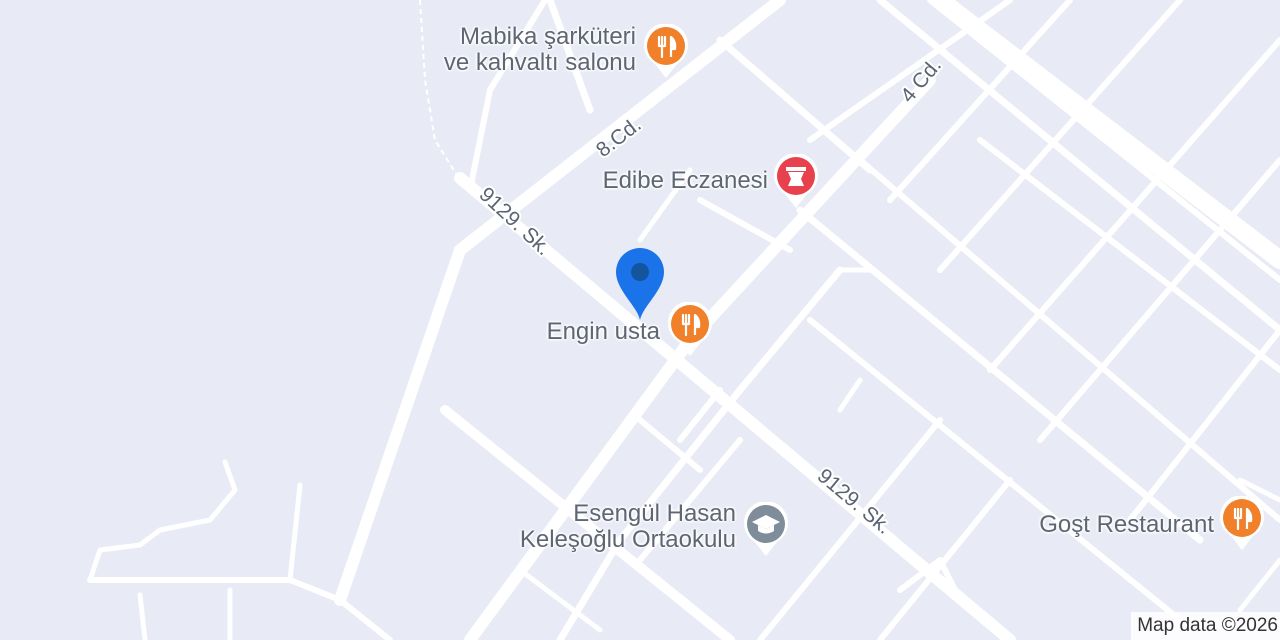  What do you see at coordinates (1205, 626) in the screenshot?
I see `map-attribution: Map data ©2026` at bounding box center [1205, 626].